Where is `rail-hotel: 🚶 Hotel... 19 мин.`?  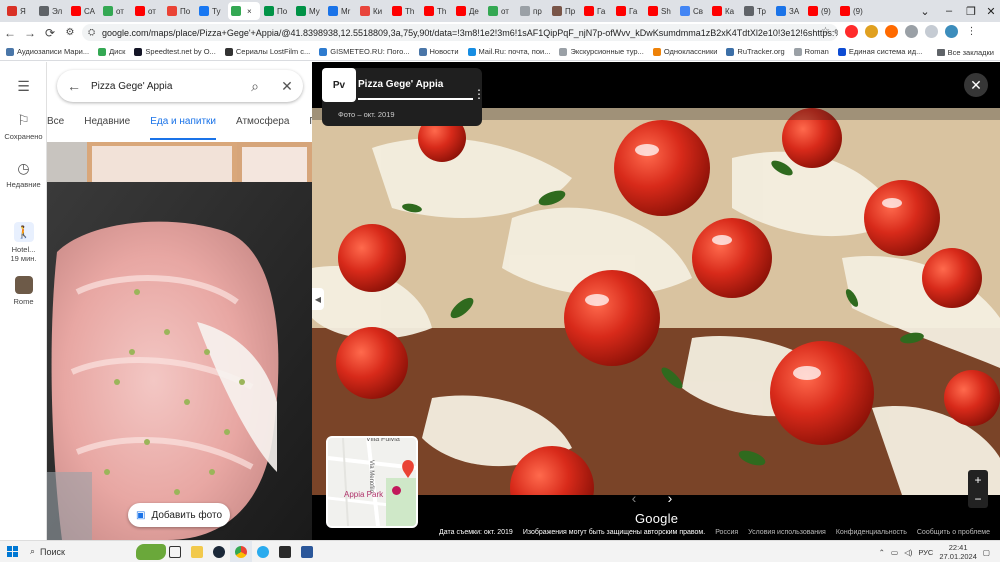 rail-hotel: 🚶 Hotel... 19 мин. is located at coordinates (23, 242).